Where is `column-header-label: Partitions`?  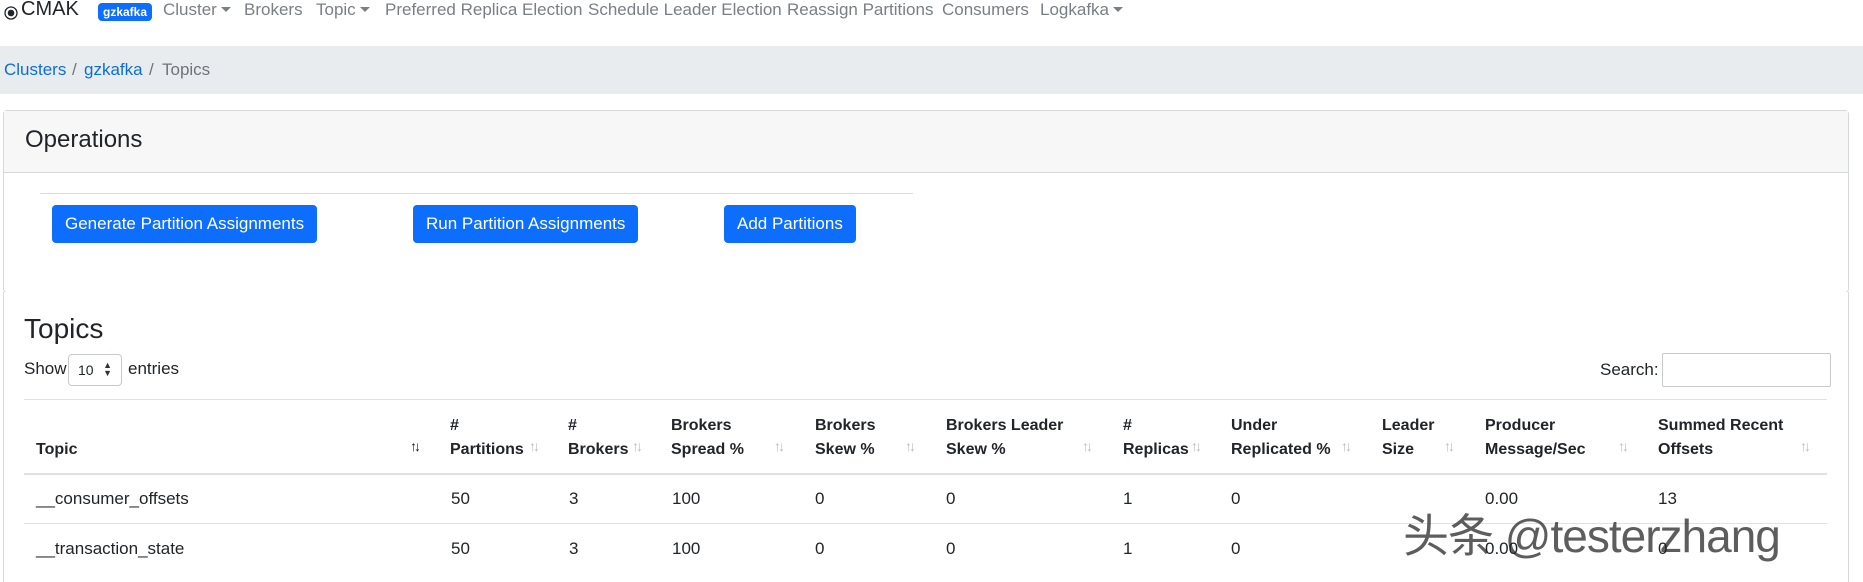 column-header-label: Partitions is located at coordinates (487, 449).